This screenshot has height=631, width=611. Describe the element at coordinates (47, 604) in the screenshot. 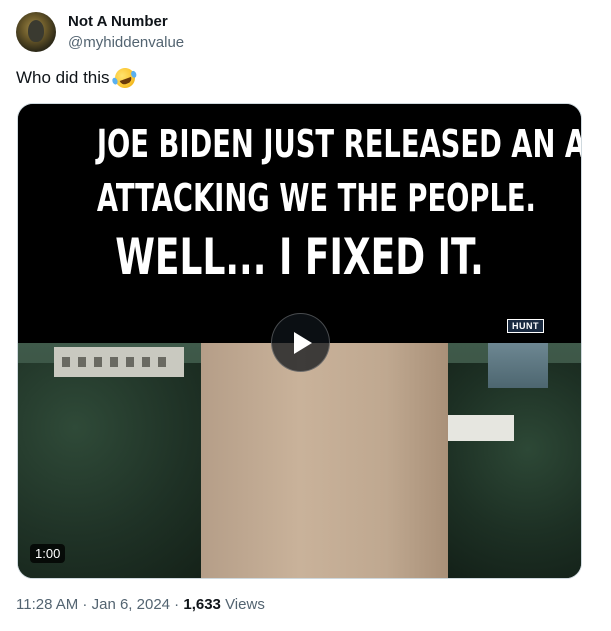

I see `tweet-time: 11:28 AM` at that location.